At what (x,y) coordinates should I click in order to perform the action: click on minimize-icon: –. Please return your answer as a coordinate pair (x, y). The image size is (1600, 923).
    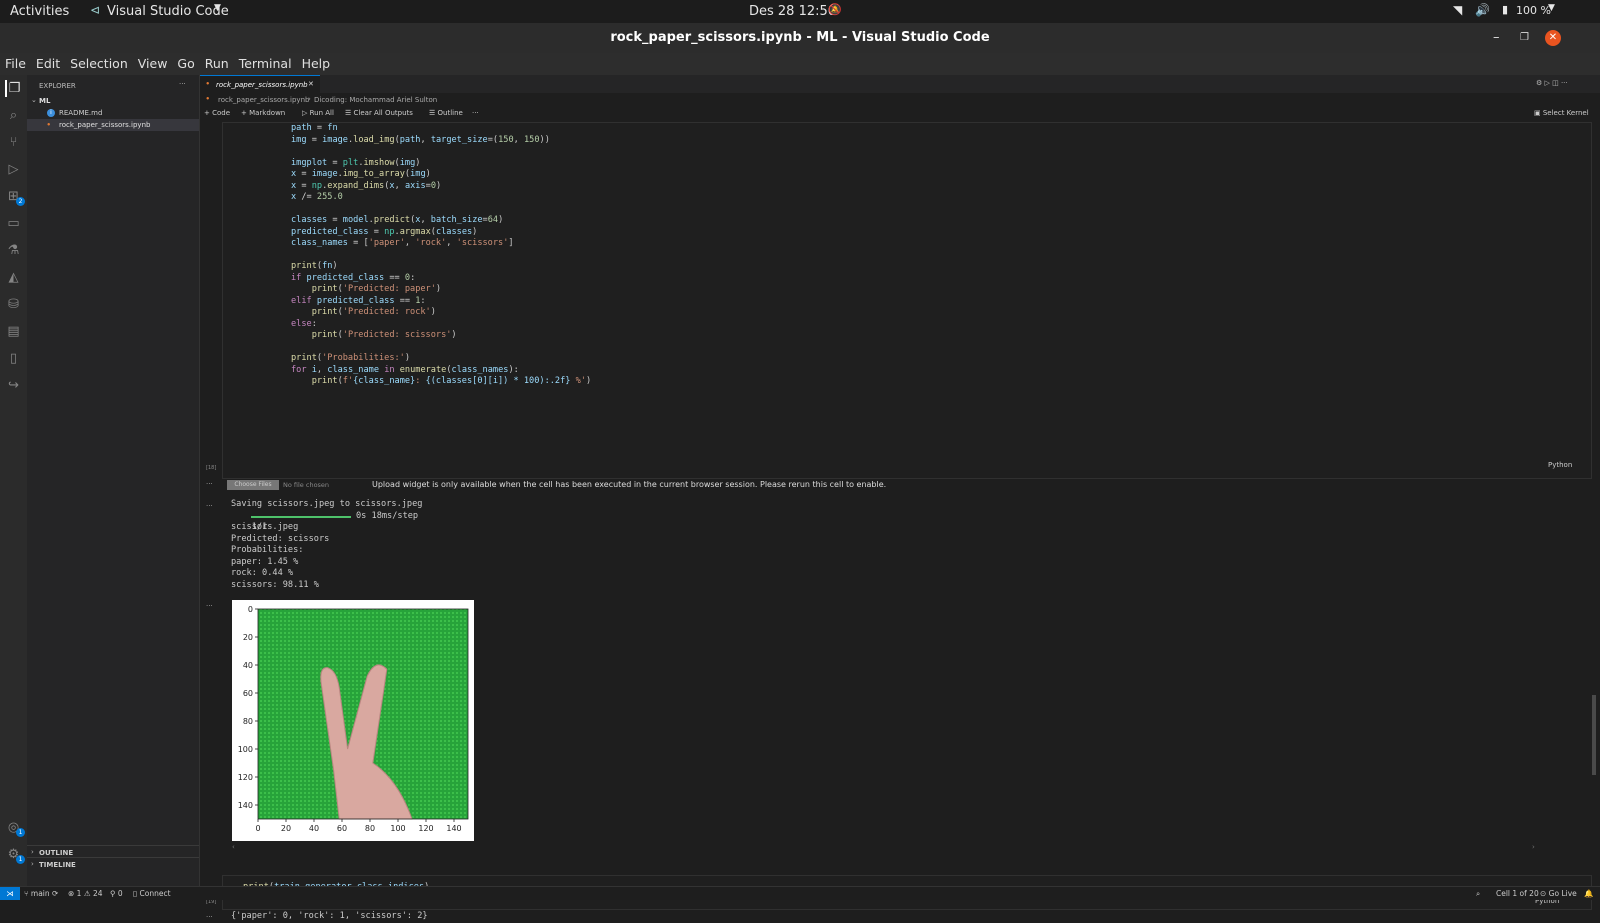
    Looking at the image, I should click on (1496, 38).